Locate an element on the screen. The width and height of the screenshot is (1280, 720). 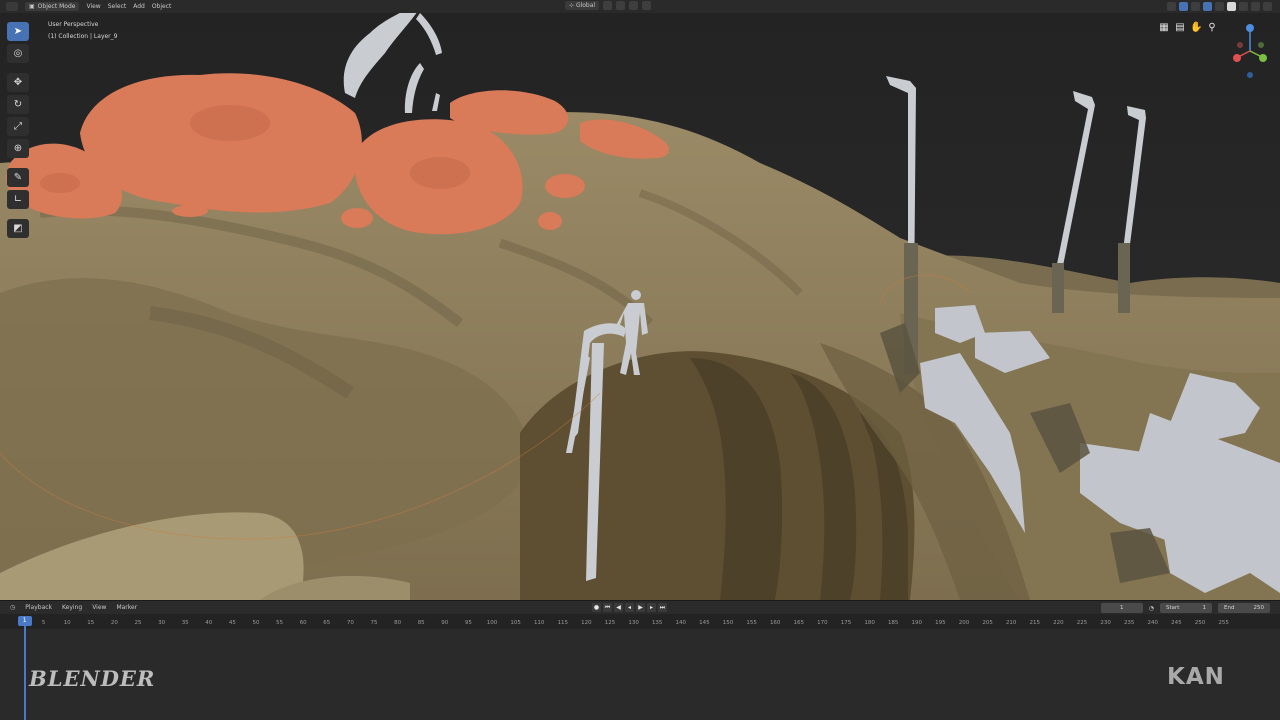
ruler-tick-label: 160 is located at coordinates (775, 623).